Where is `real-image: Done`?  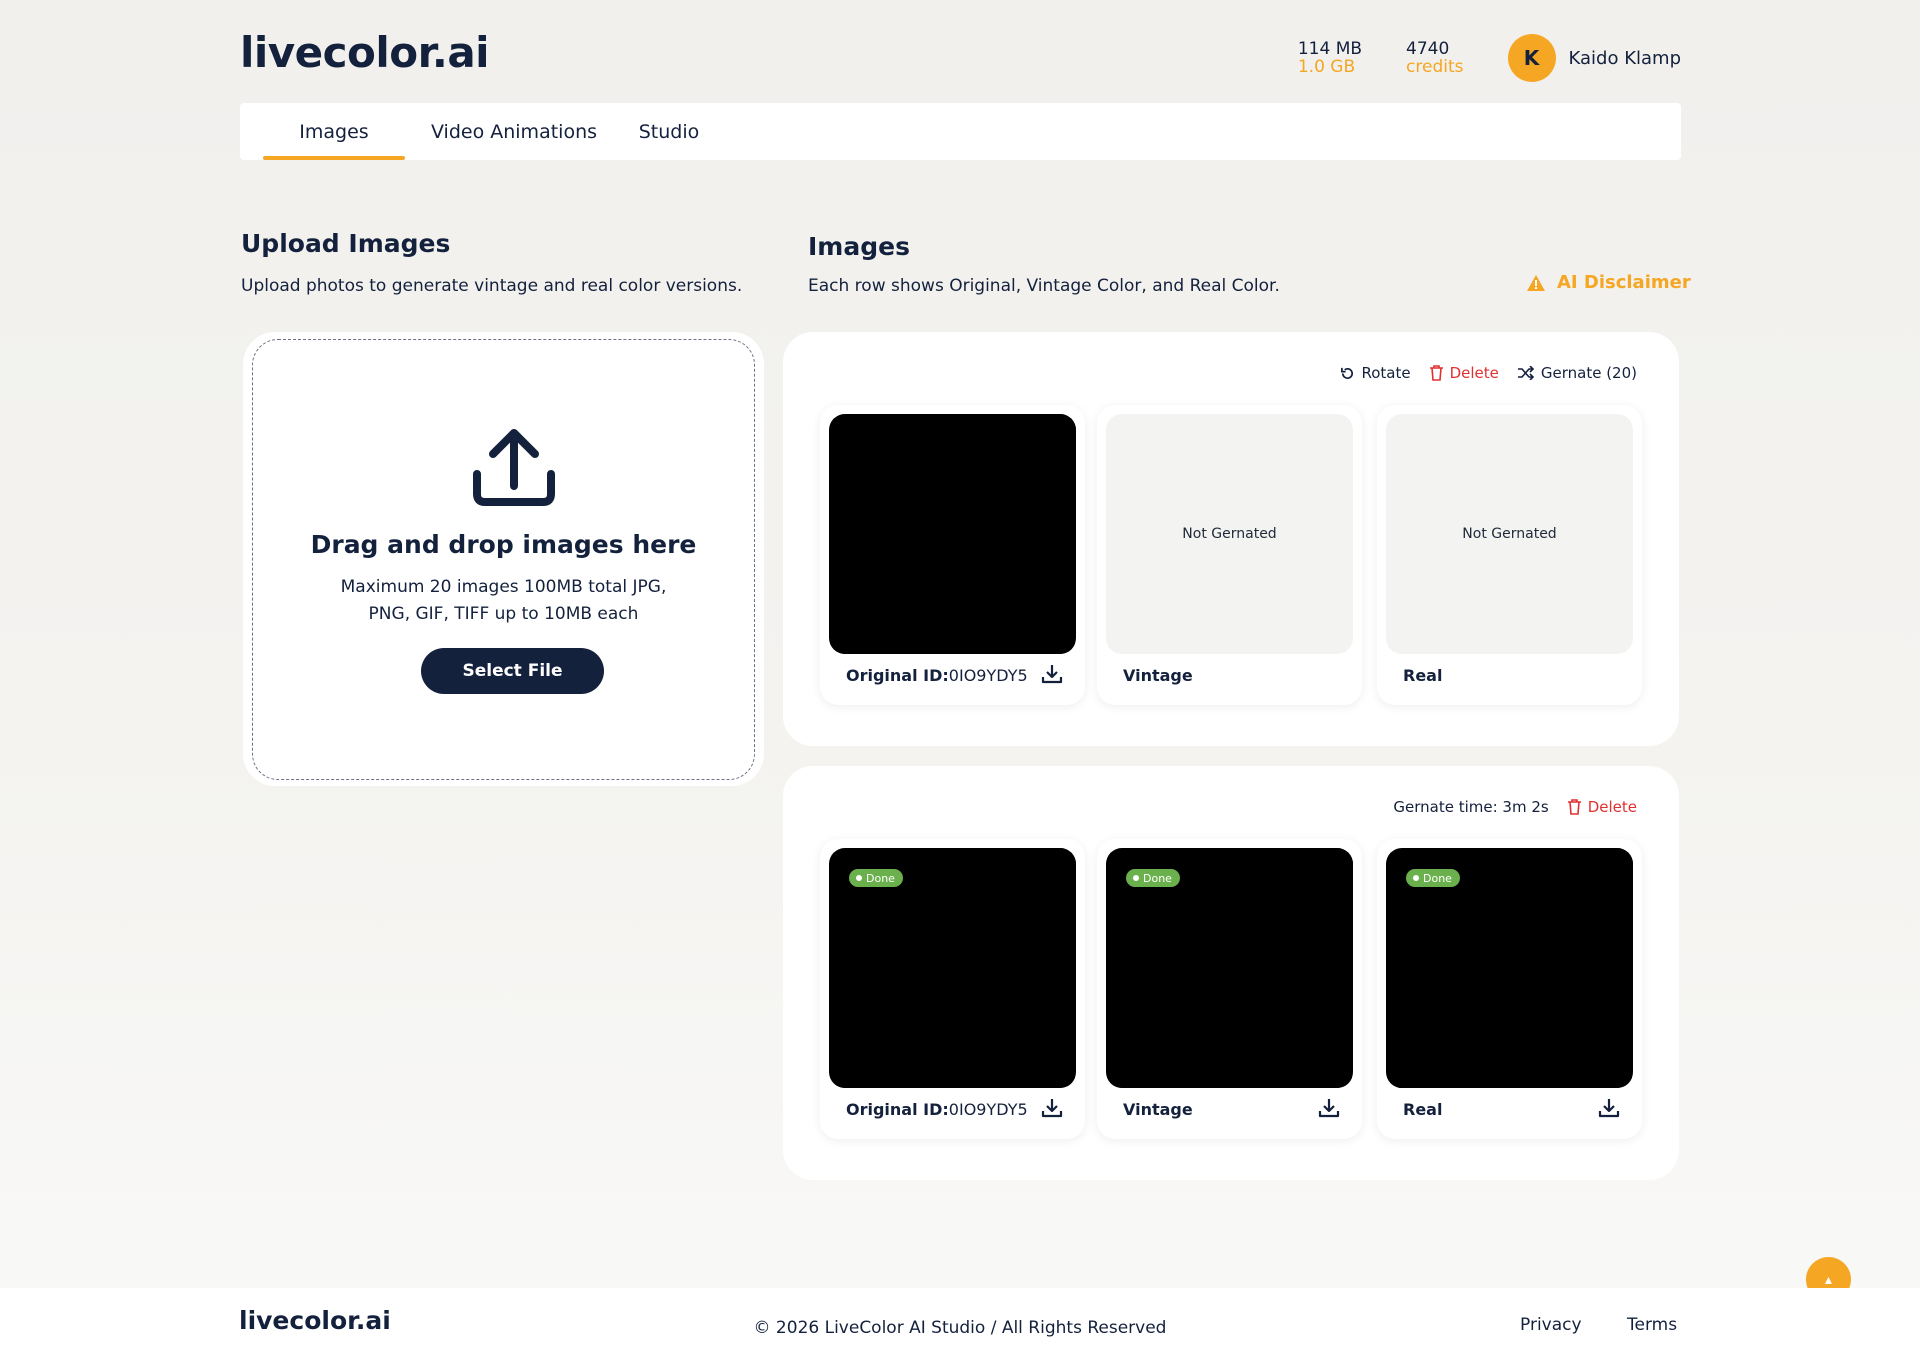
real-image: Done is located at coordinates (1509, 968).